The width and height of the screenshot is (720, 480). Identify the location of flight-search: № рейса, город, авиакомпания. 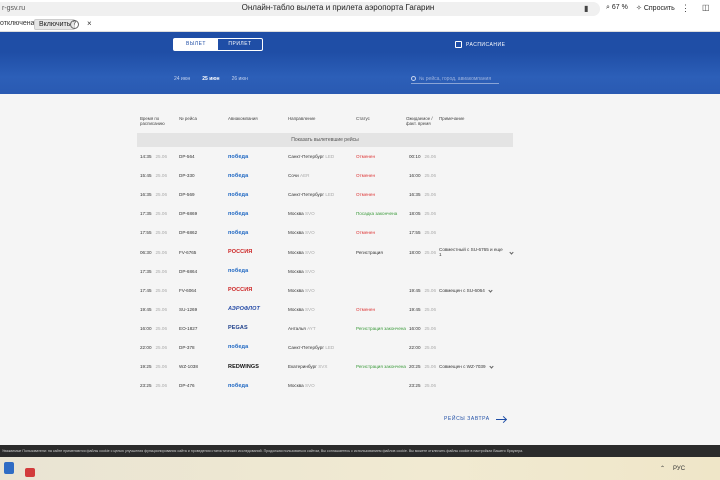
(455, 79).